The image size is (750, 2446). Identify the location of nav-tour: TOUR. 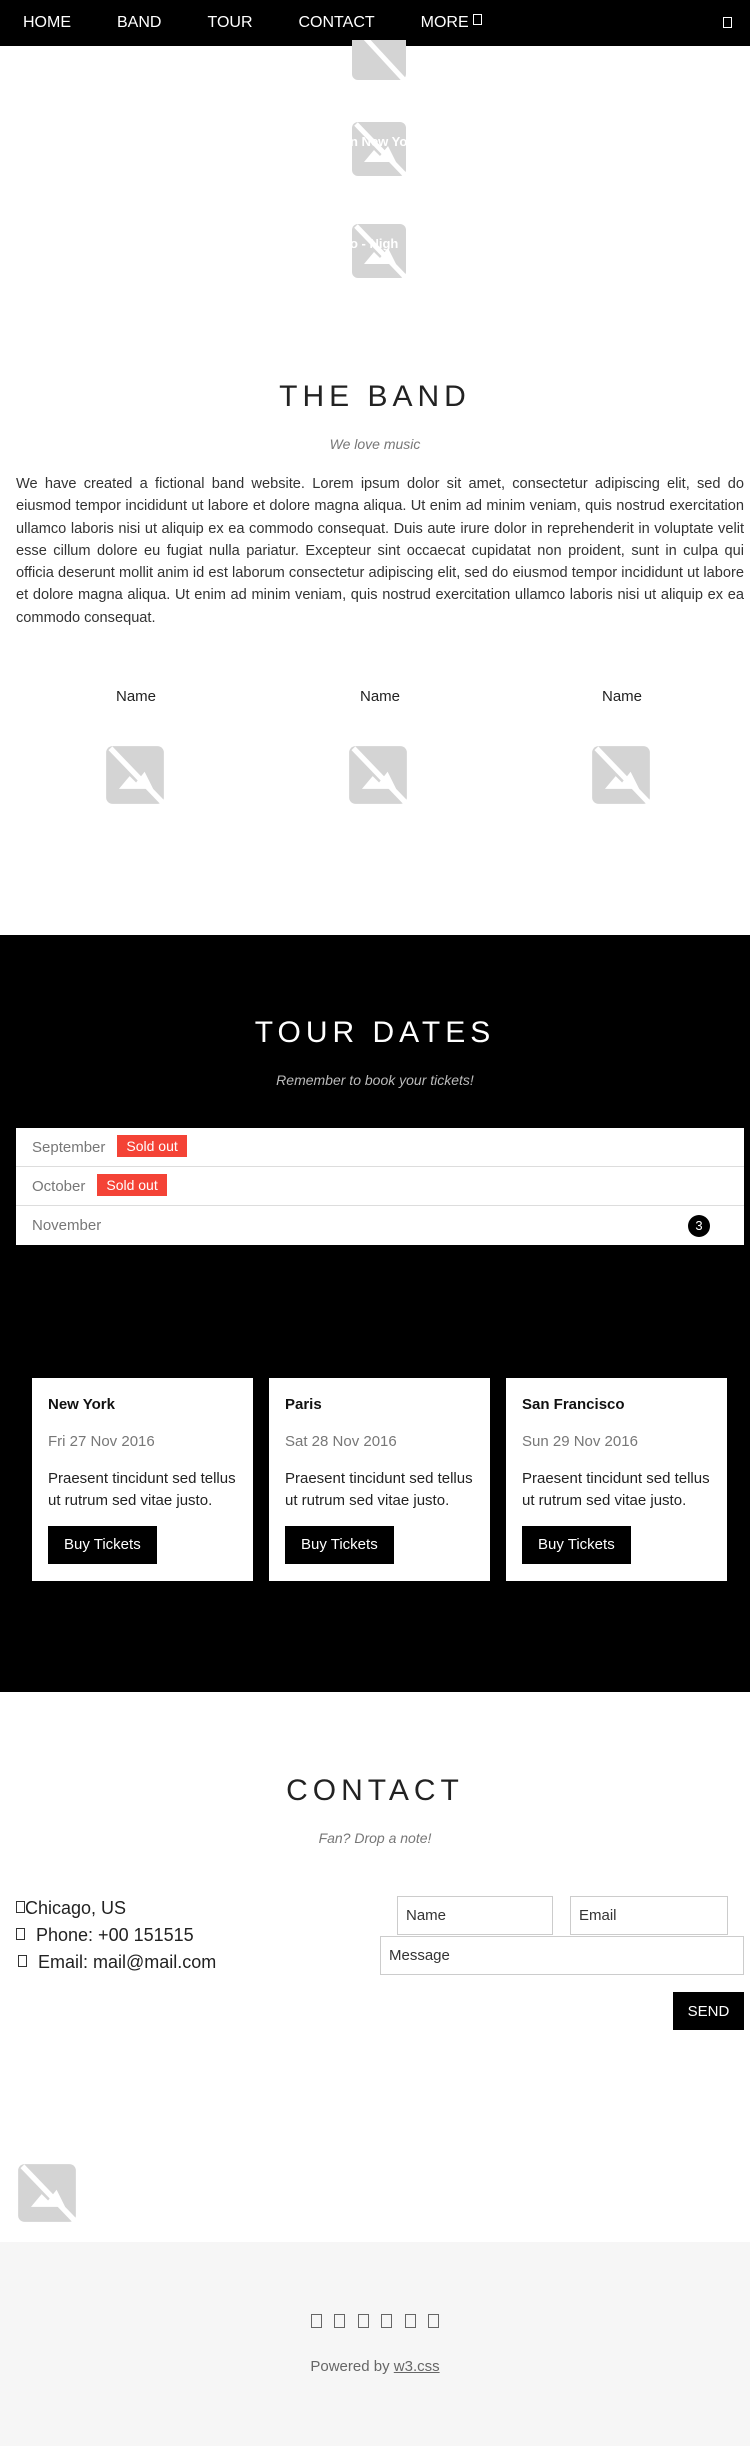
(229, 23).